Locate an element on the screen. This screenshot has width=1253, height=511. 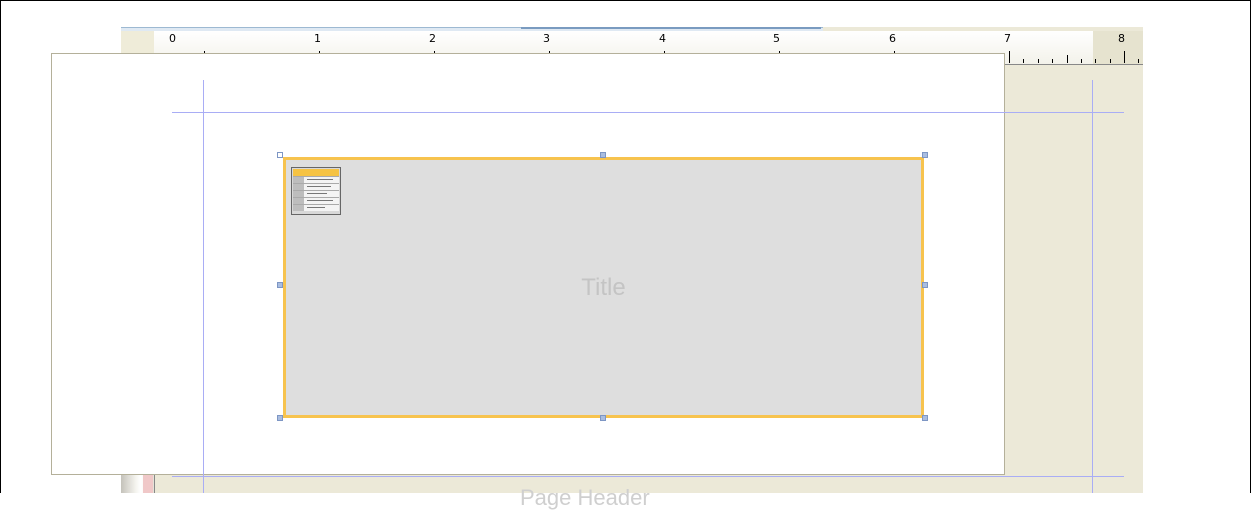
resize-handle-top-left is located at coordinates (280, 155).